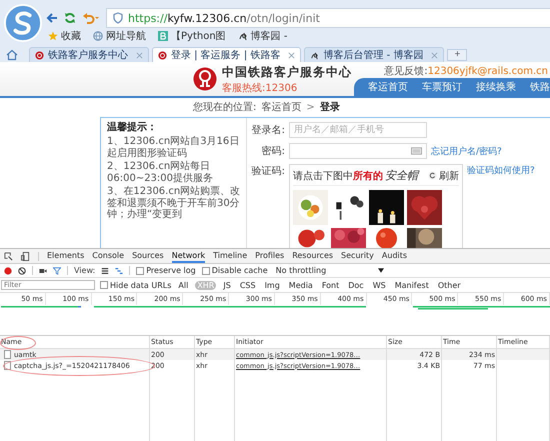 Image resolution: width=550 pixels, height=441 pixels. What do you see at coordinates (230, 256) in the screenshot?
I see `devtools-tab: Timeline` at bounding box center [230, 256].